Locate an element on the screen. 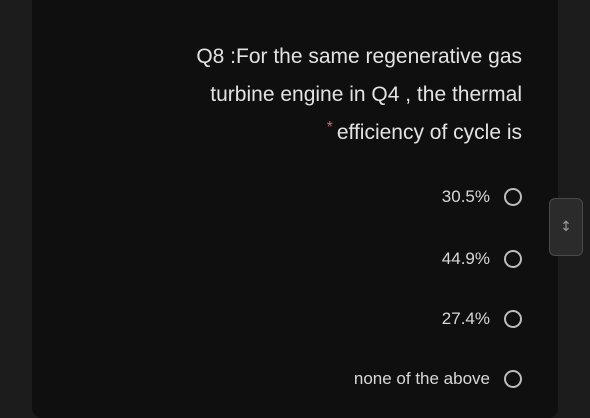  required-asterisk: * is located at coordinates (329, 127).